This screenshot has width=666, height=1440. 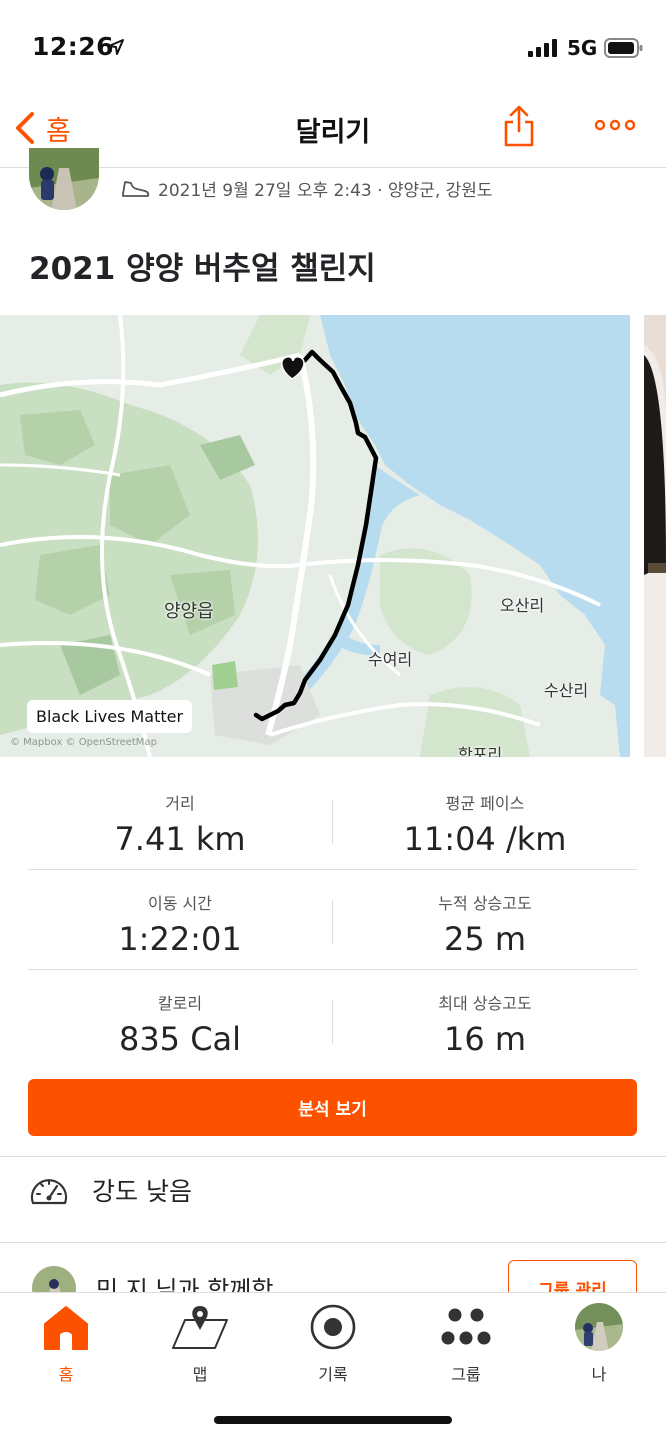 I want to click on stat-max-elevation: 최대 상승고도 16 m, so click(x=485, y=1020).